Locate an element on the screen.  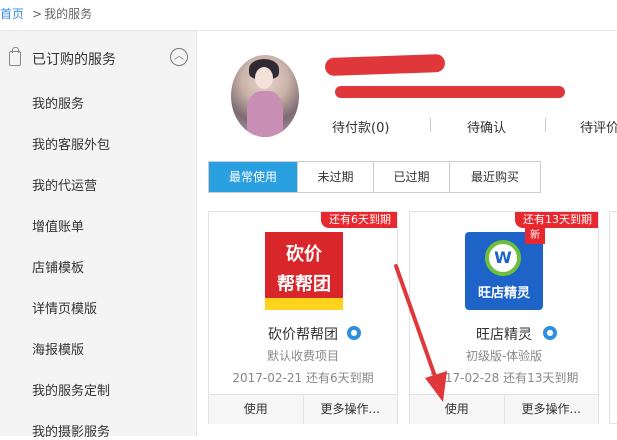
sidebar-item-my-services: 我的服务 is located at coordinates (58, 102).